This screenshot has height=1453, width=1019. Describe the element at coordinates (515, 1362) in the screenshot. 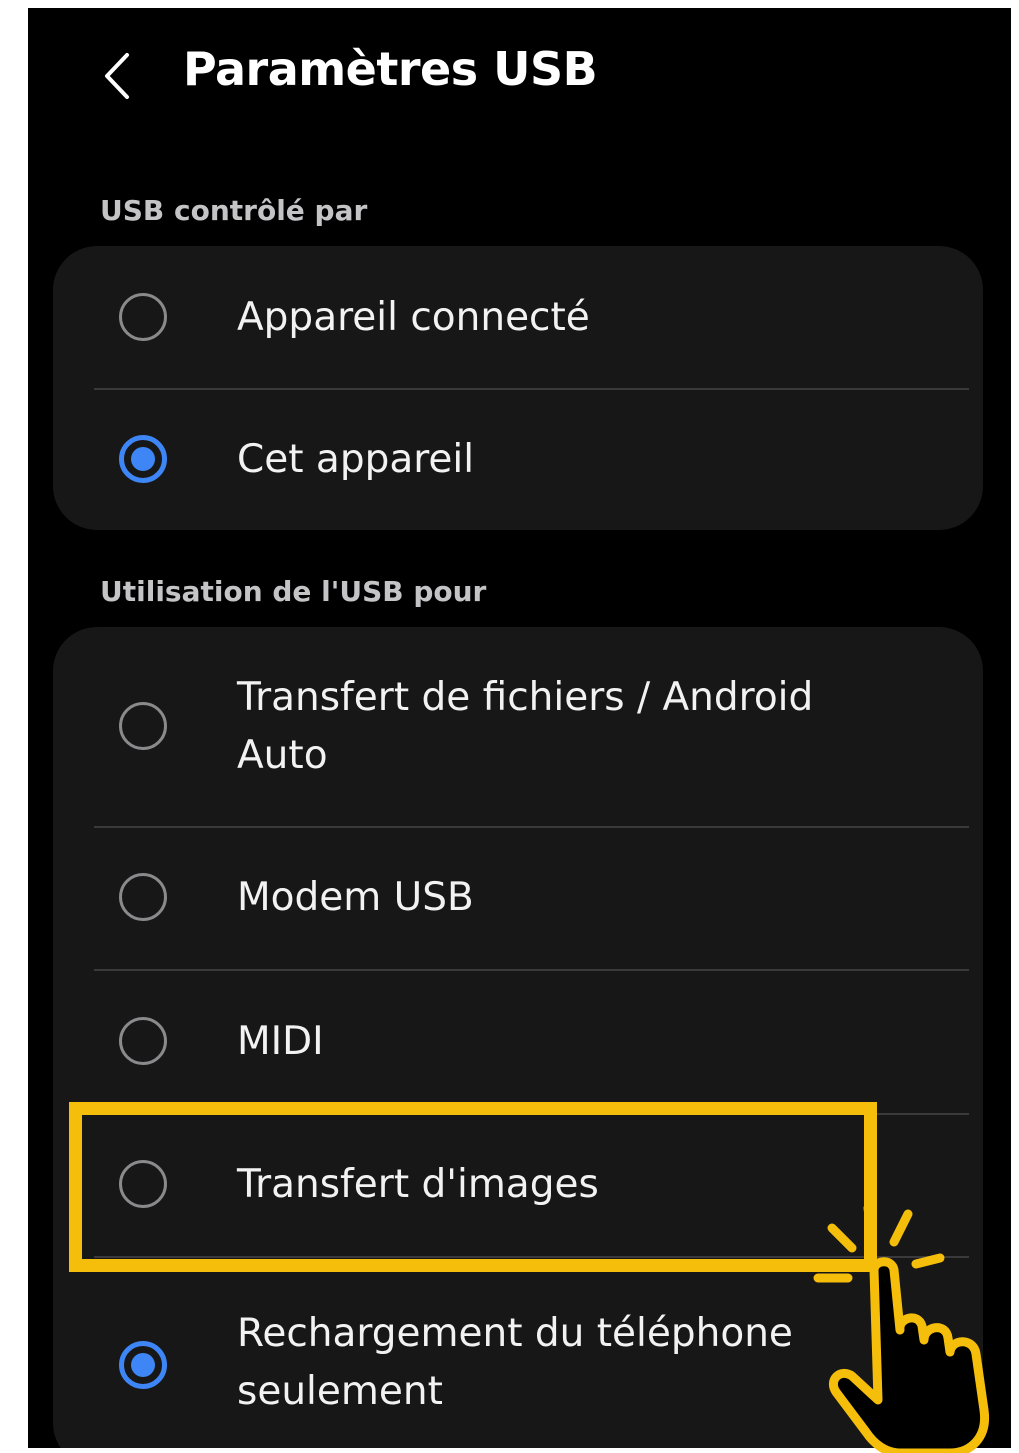

I see `option-label: Rechargement du téléphone seulement` at that location.